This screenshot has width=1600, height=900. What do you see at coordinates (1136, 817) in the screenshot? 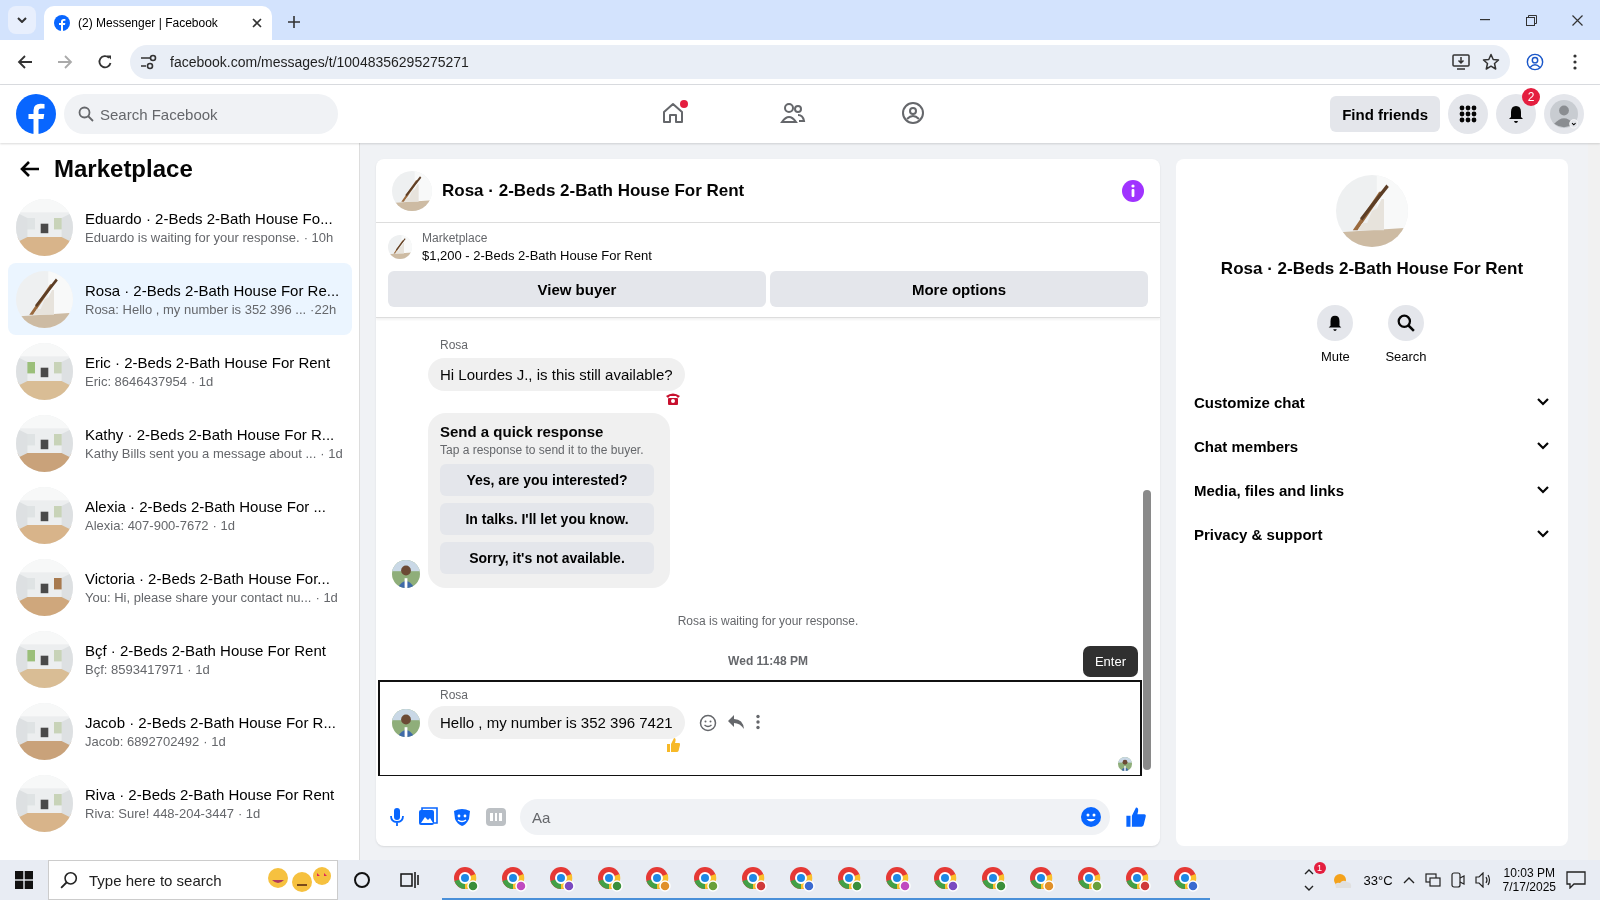
I see `like-icon` at bounding box center [1136, 817].